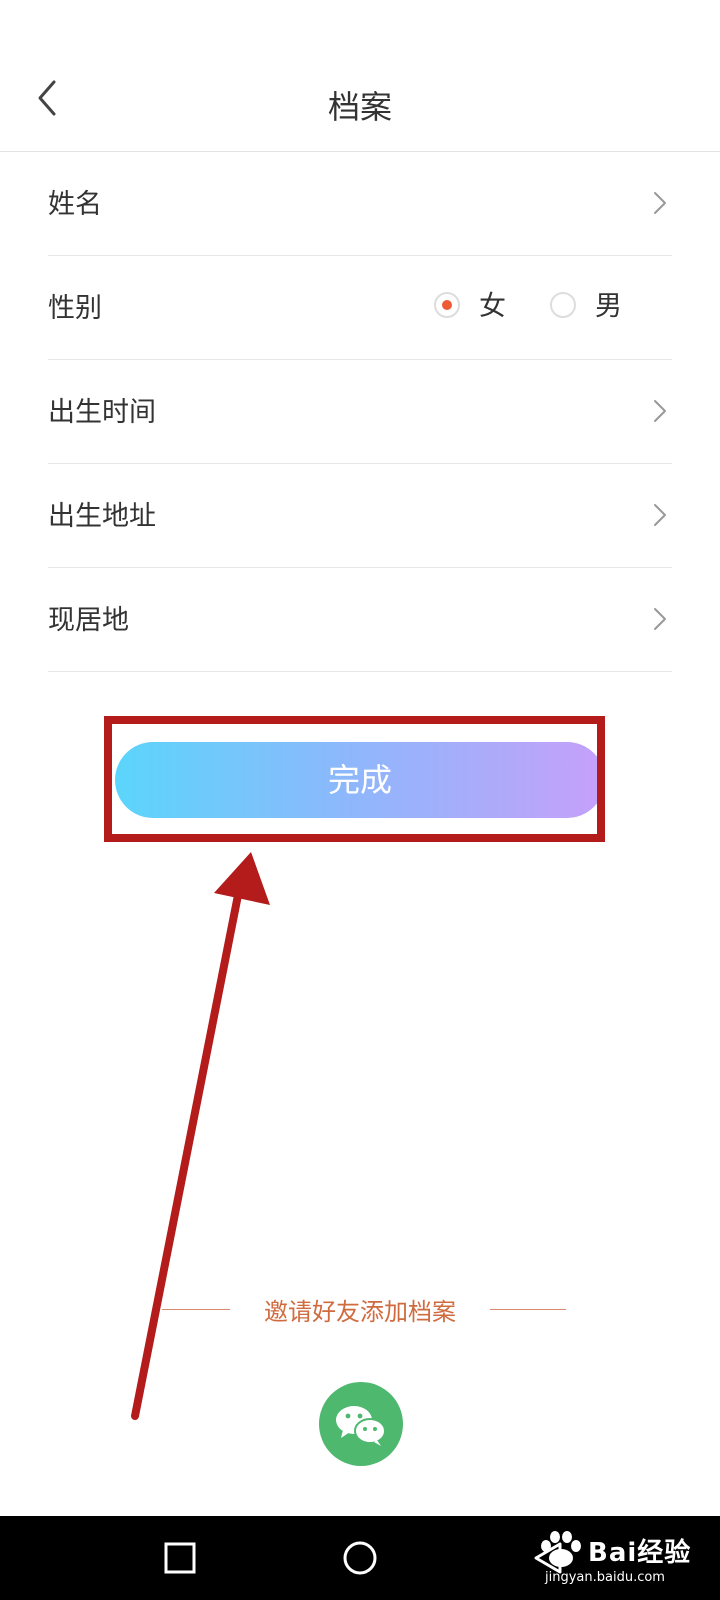 The height and width of the screenshot is (1600, 720). I want to click on gender-female-label: 女, so click(492, 306).